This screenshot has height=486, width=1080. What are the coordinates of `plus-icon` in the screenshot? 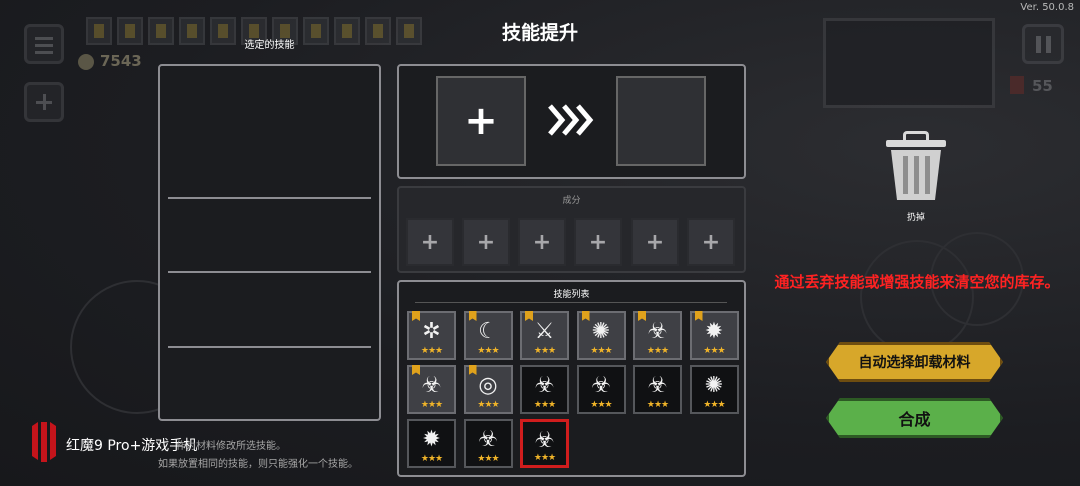 It's located at (44, 102).